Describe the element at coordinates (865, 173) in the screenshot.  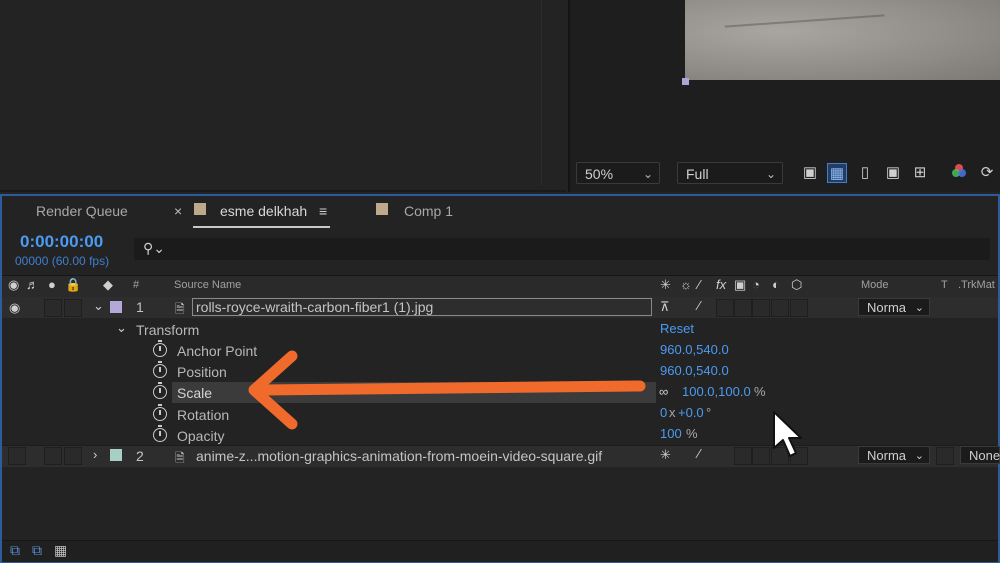
I see `mask-path-icon: ▯` at that location.